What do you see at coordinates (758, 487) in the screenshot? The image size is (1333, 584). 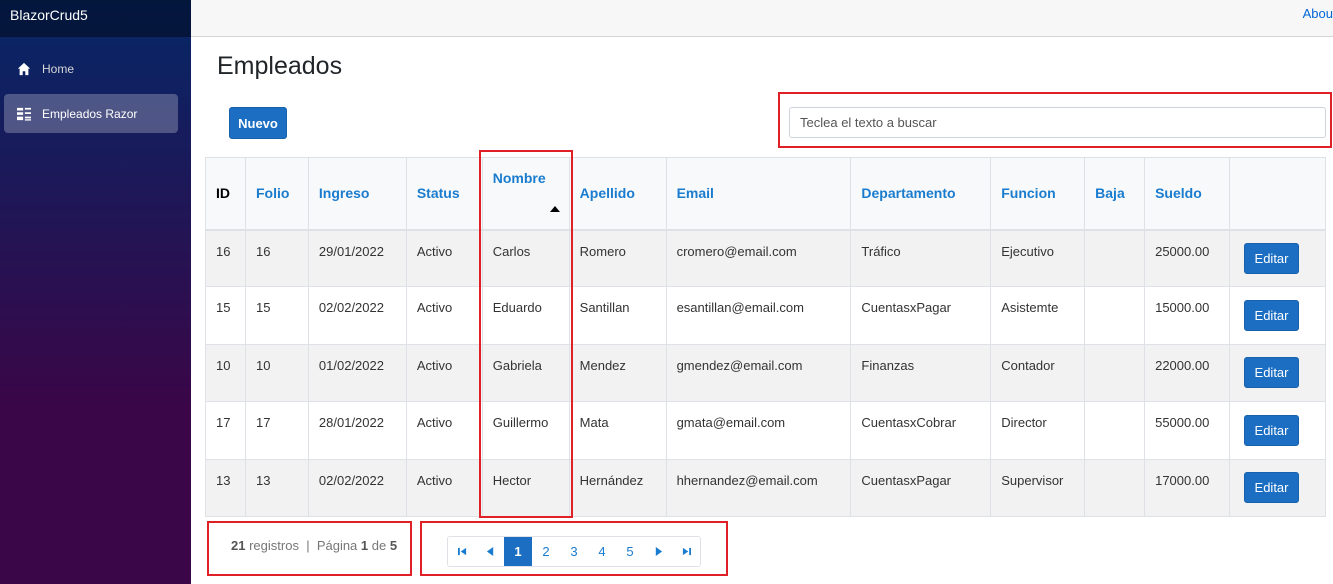 I see `table-cell: hhernandez@email.com` at bounding box center [758, 487].